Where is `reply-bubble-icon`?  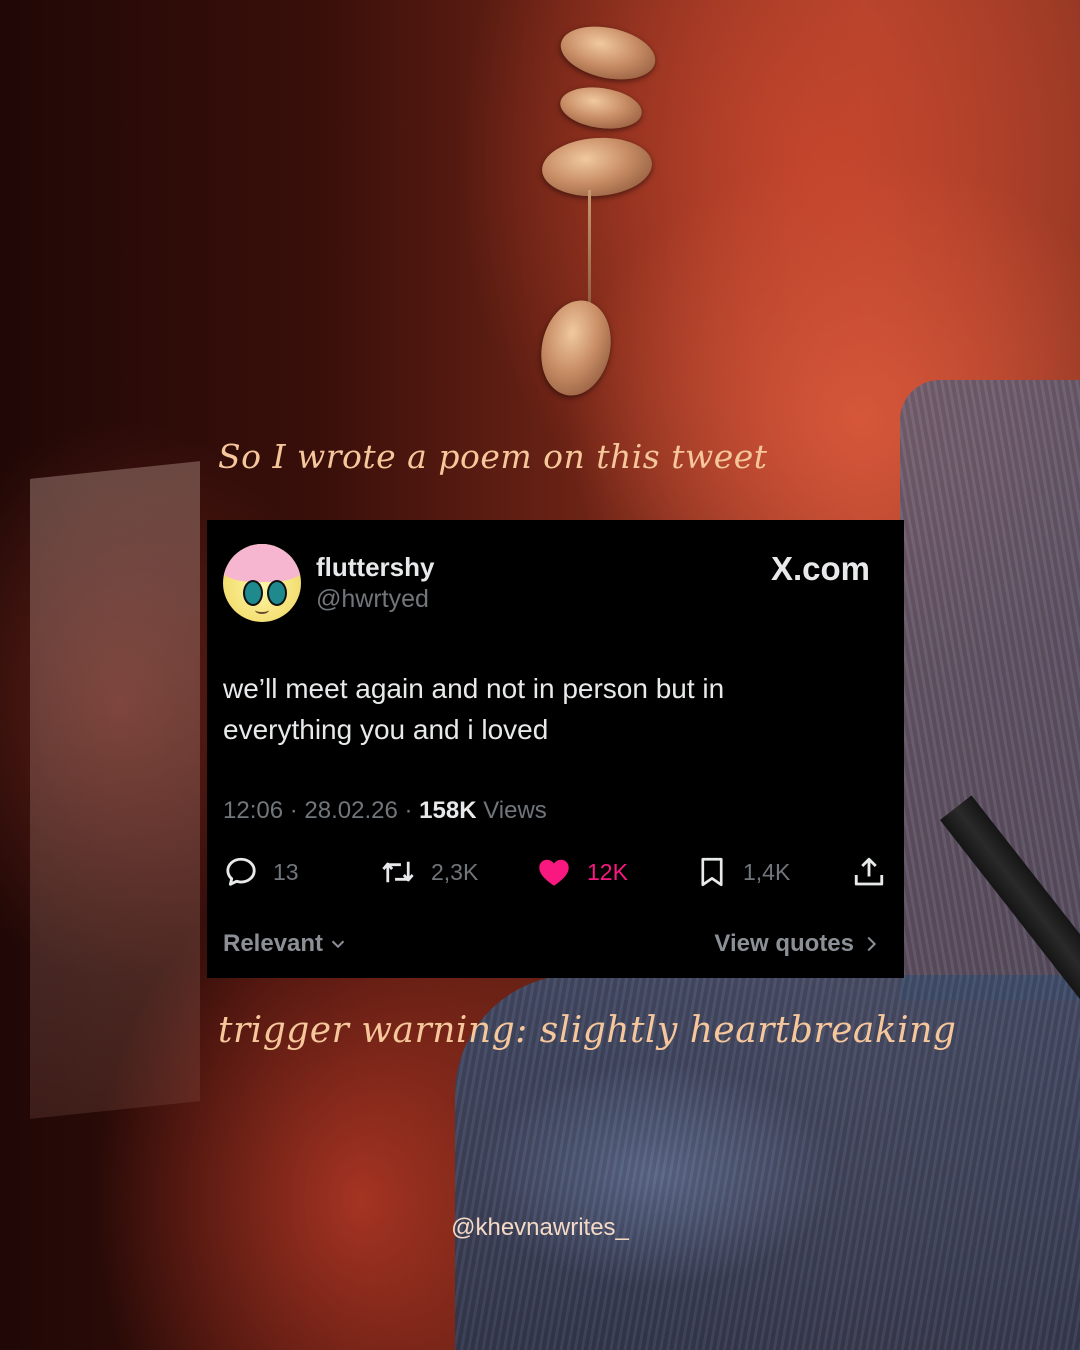 reply-bubble-icon is located at coordinates (241, 871).